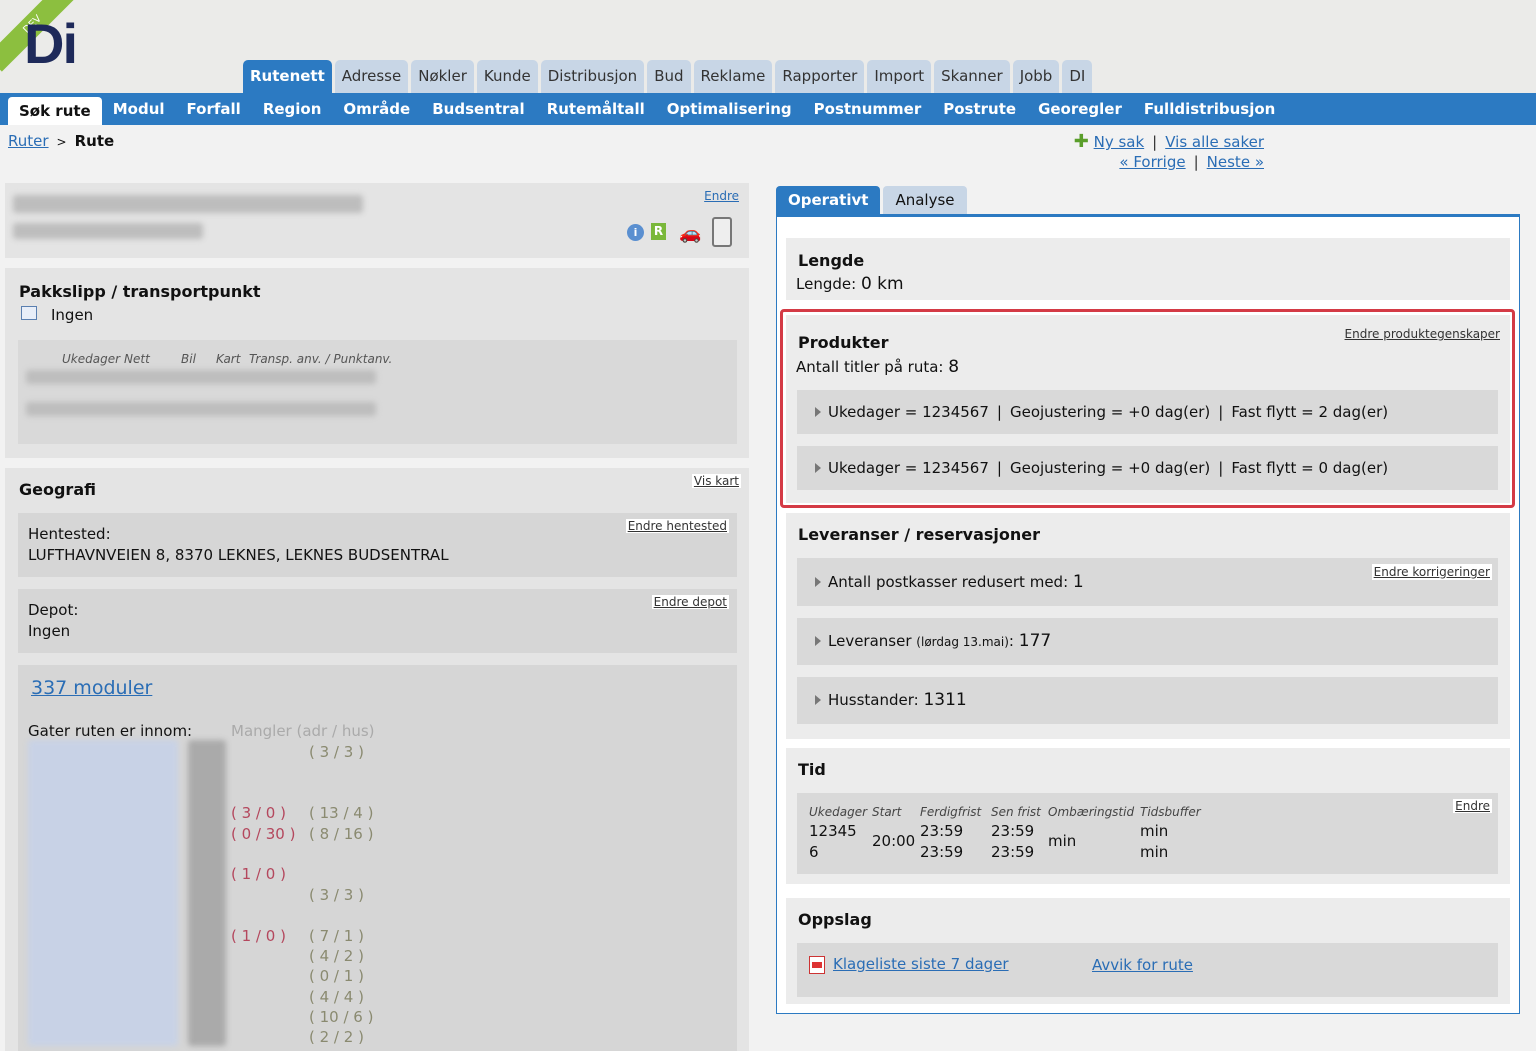 Image resolution: width=1536 pixels, height=1051 pixels. I want to click on leveranser-title: Leveranser / reservasjoner, so click(919, 534).